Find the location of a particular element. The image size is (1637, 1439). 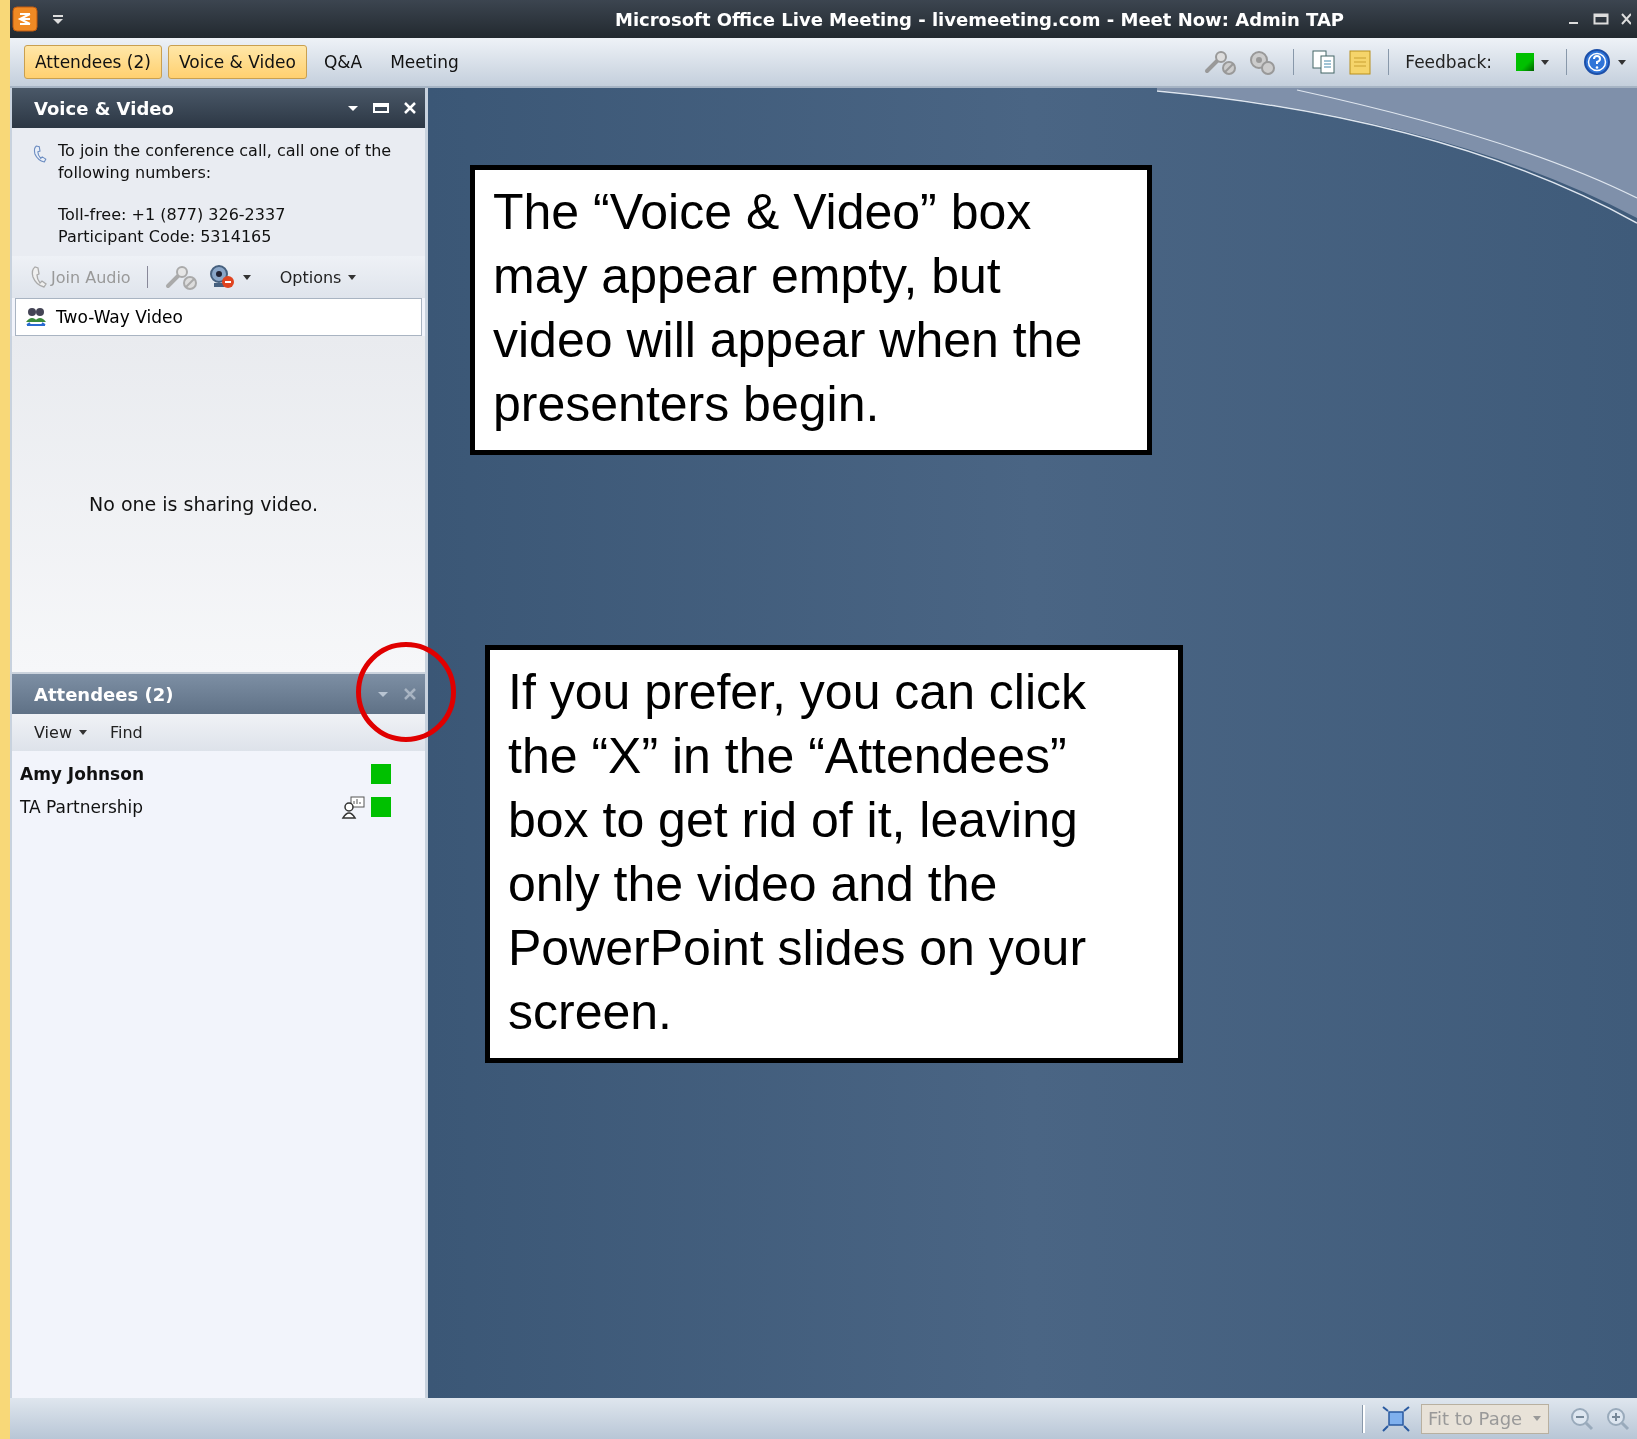

tab: Meeting is located at coordinates (424, 62).